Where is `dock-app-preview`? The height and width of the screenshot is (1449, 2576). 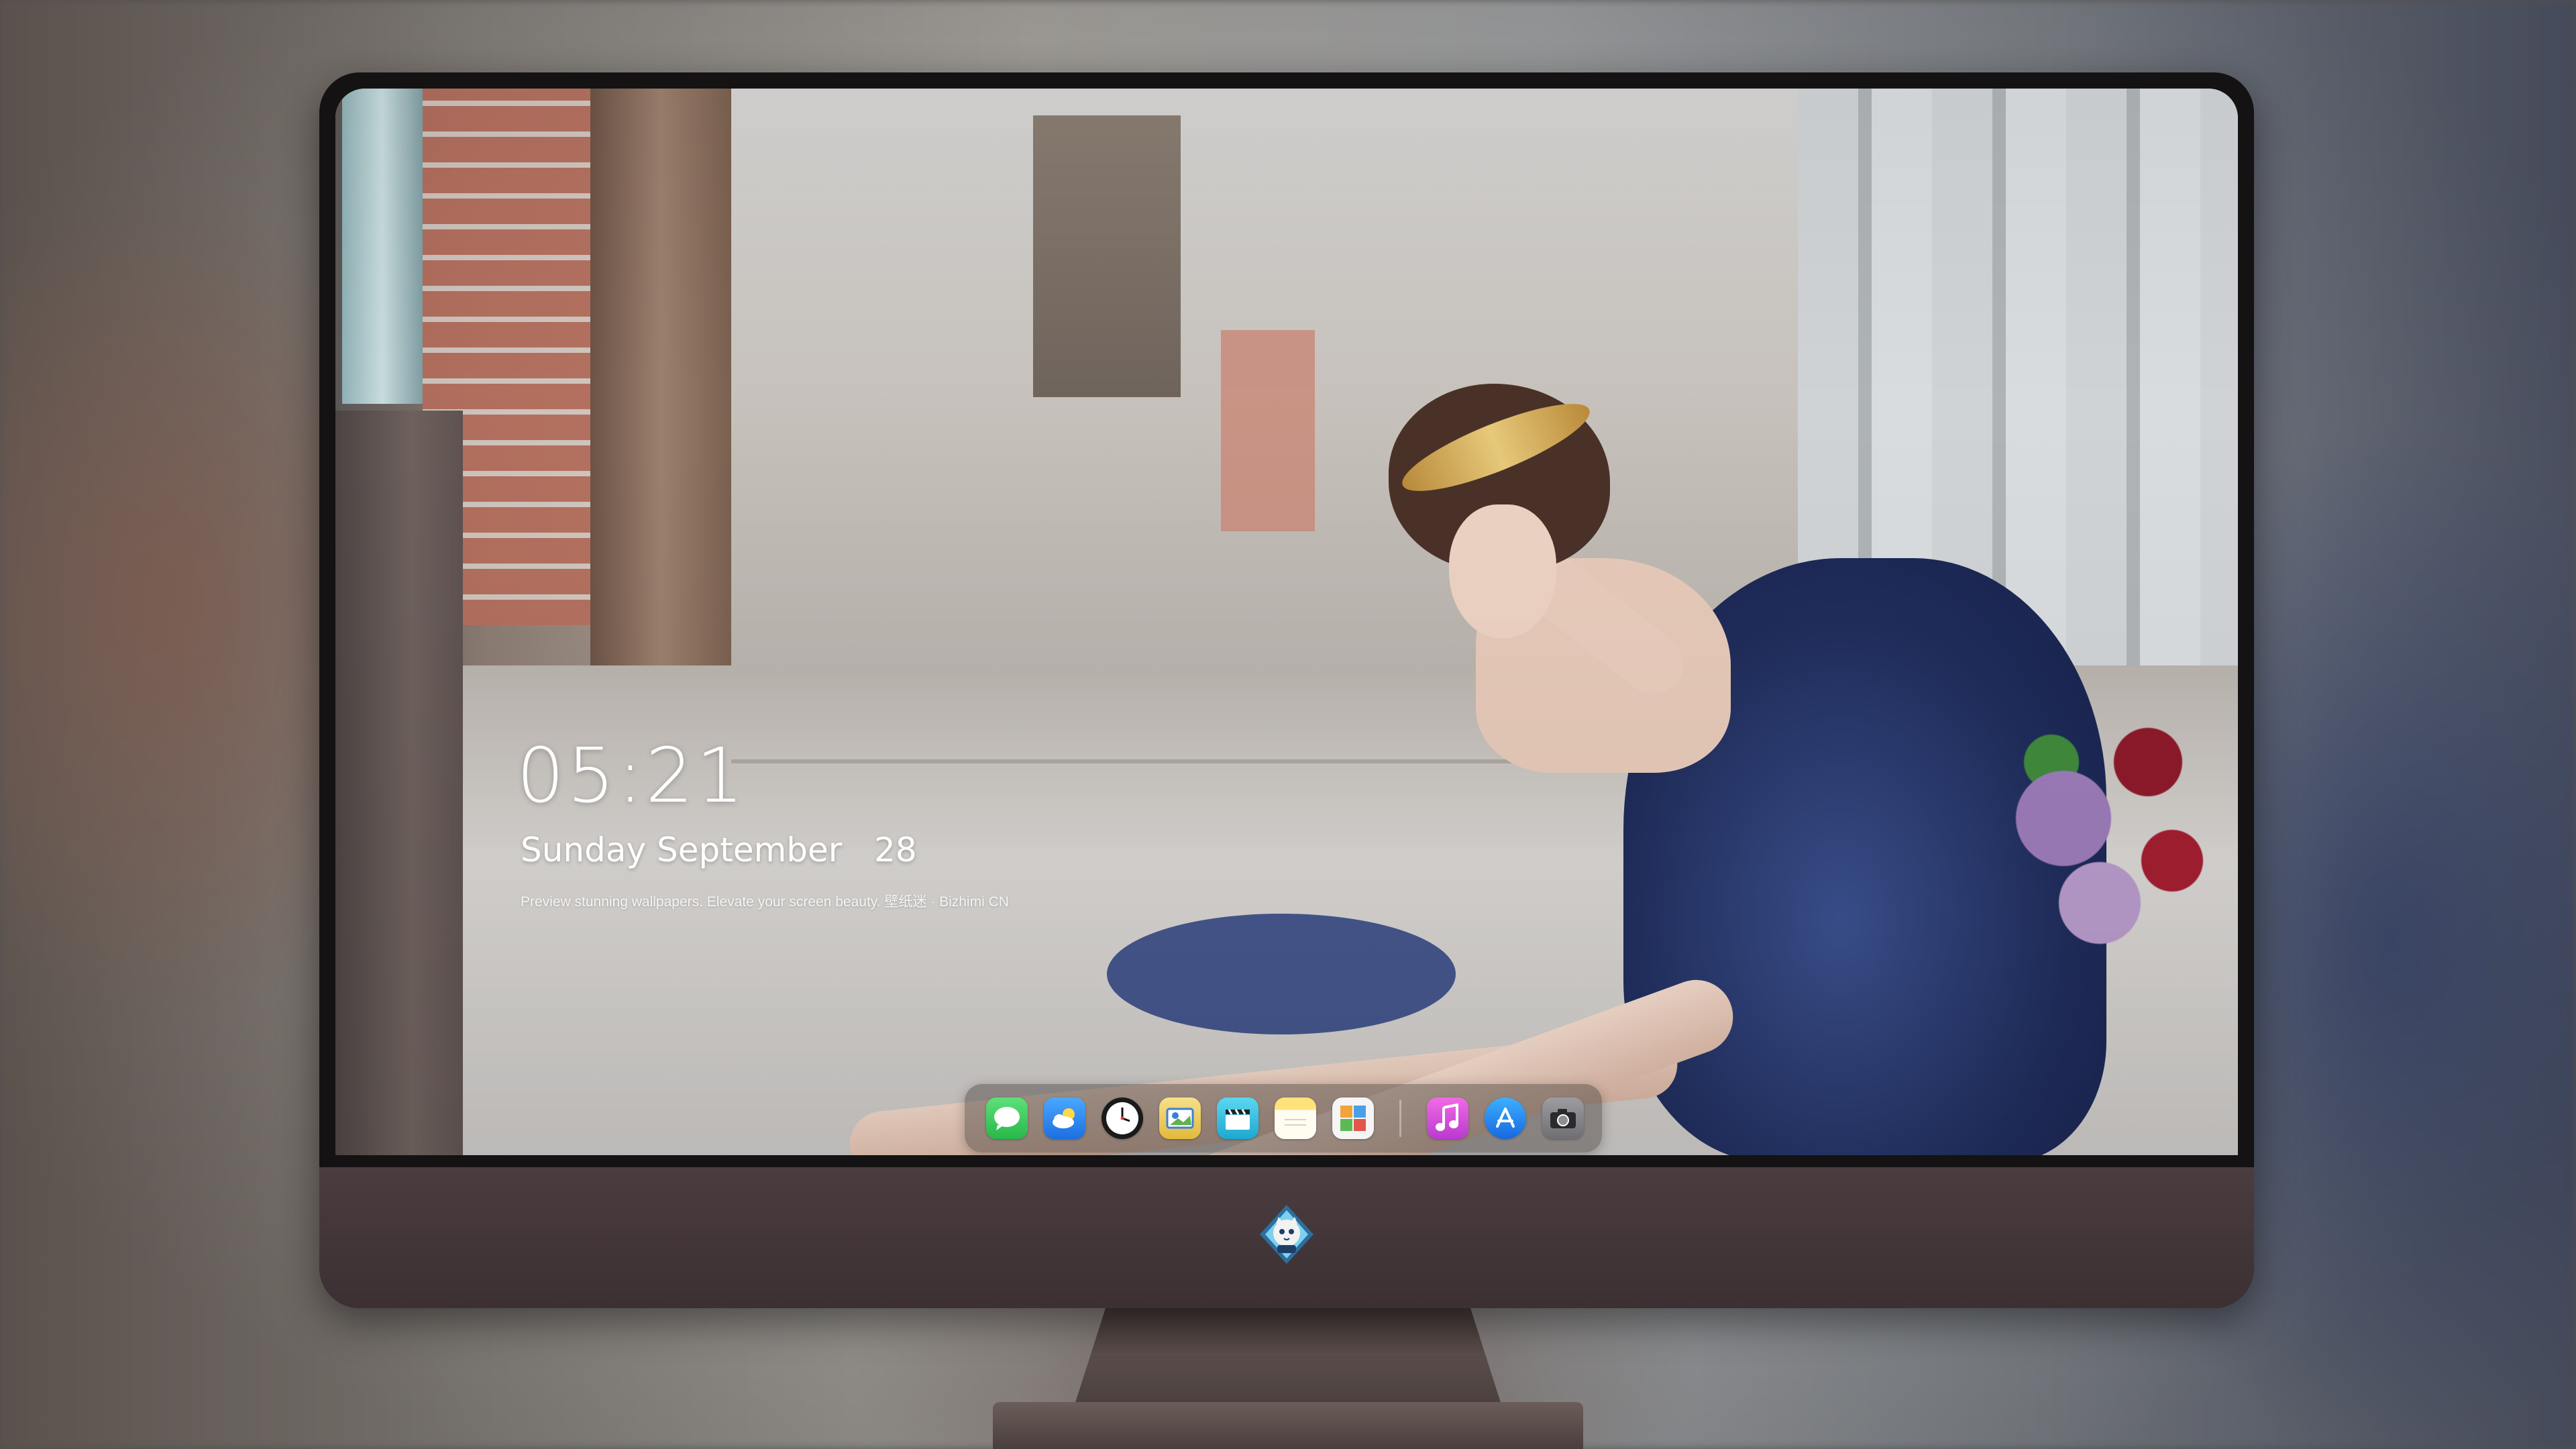 dock-app-preview is located at coordinates (1180, 1118).